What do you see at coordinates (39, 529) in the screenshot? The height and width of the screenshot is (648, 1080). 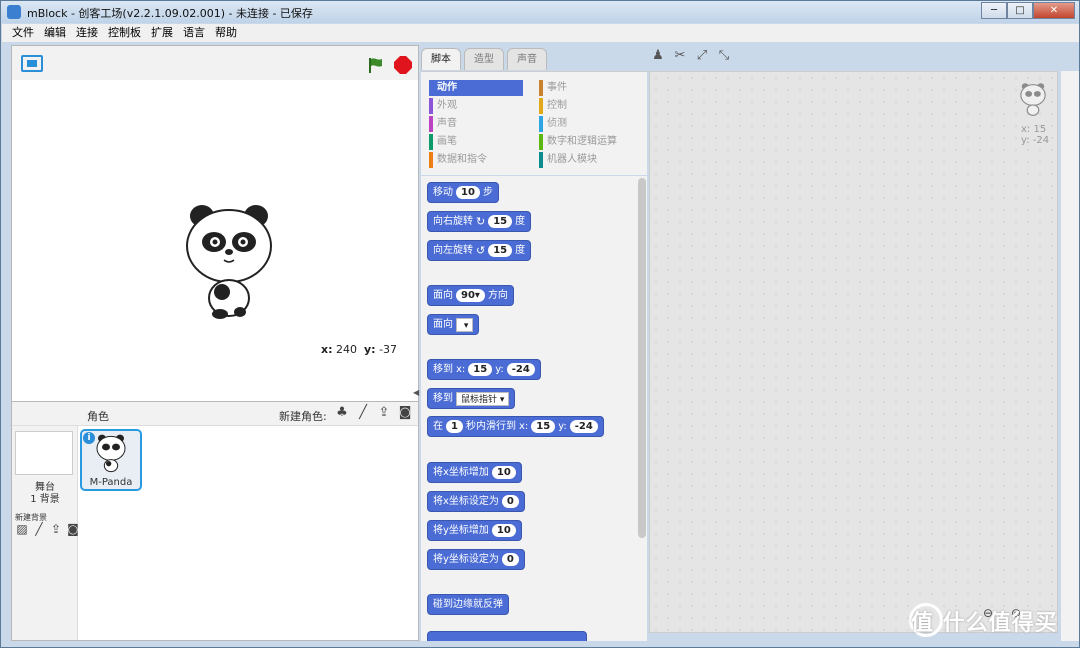 I see `paint-backdrop-icon: ╱` at bounding box center [39, 529].